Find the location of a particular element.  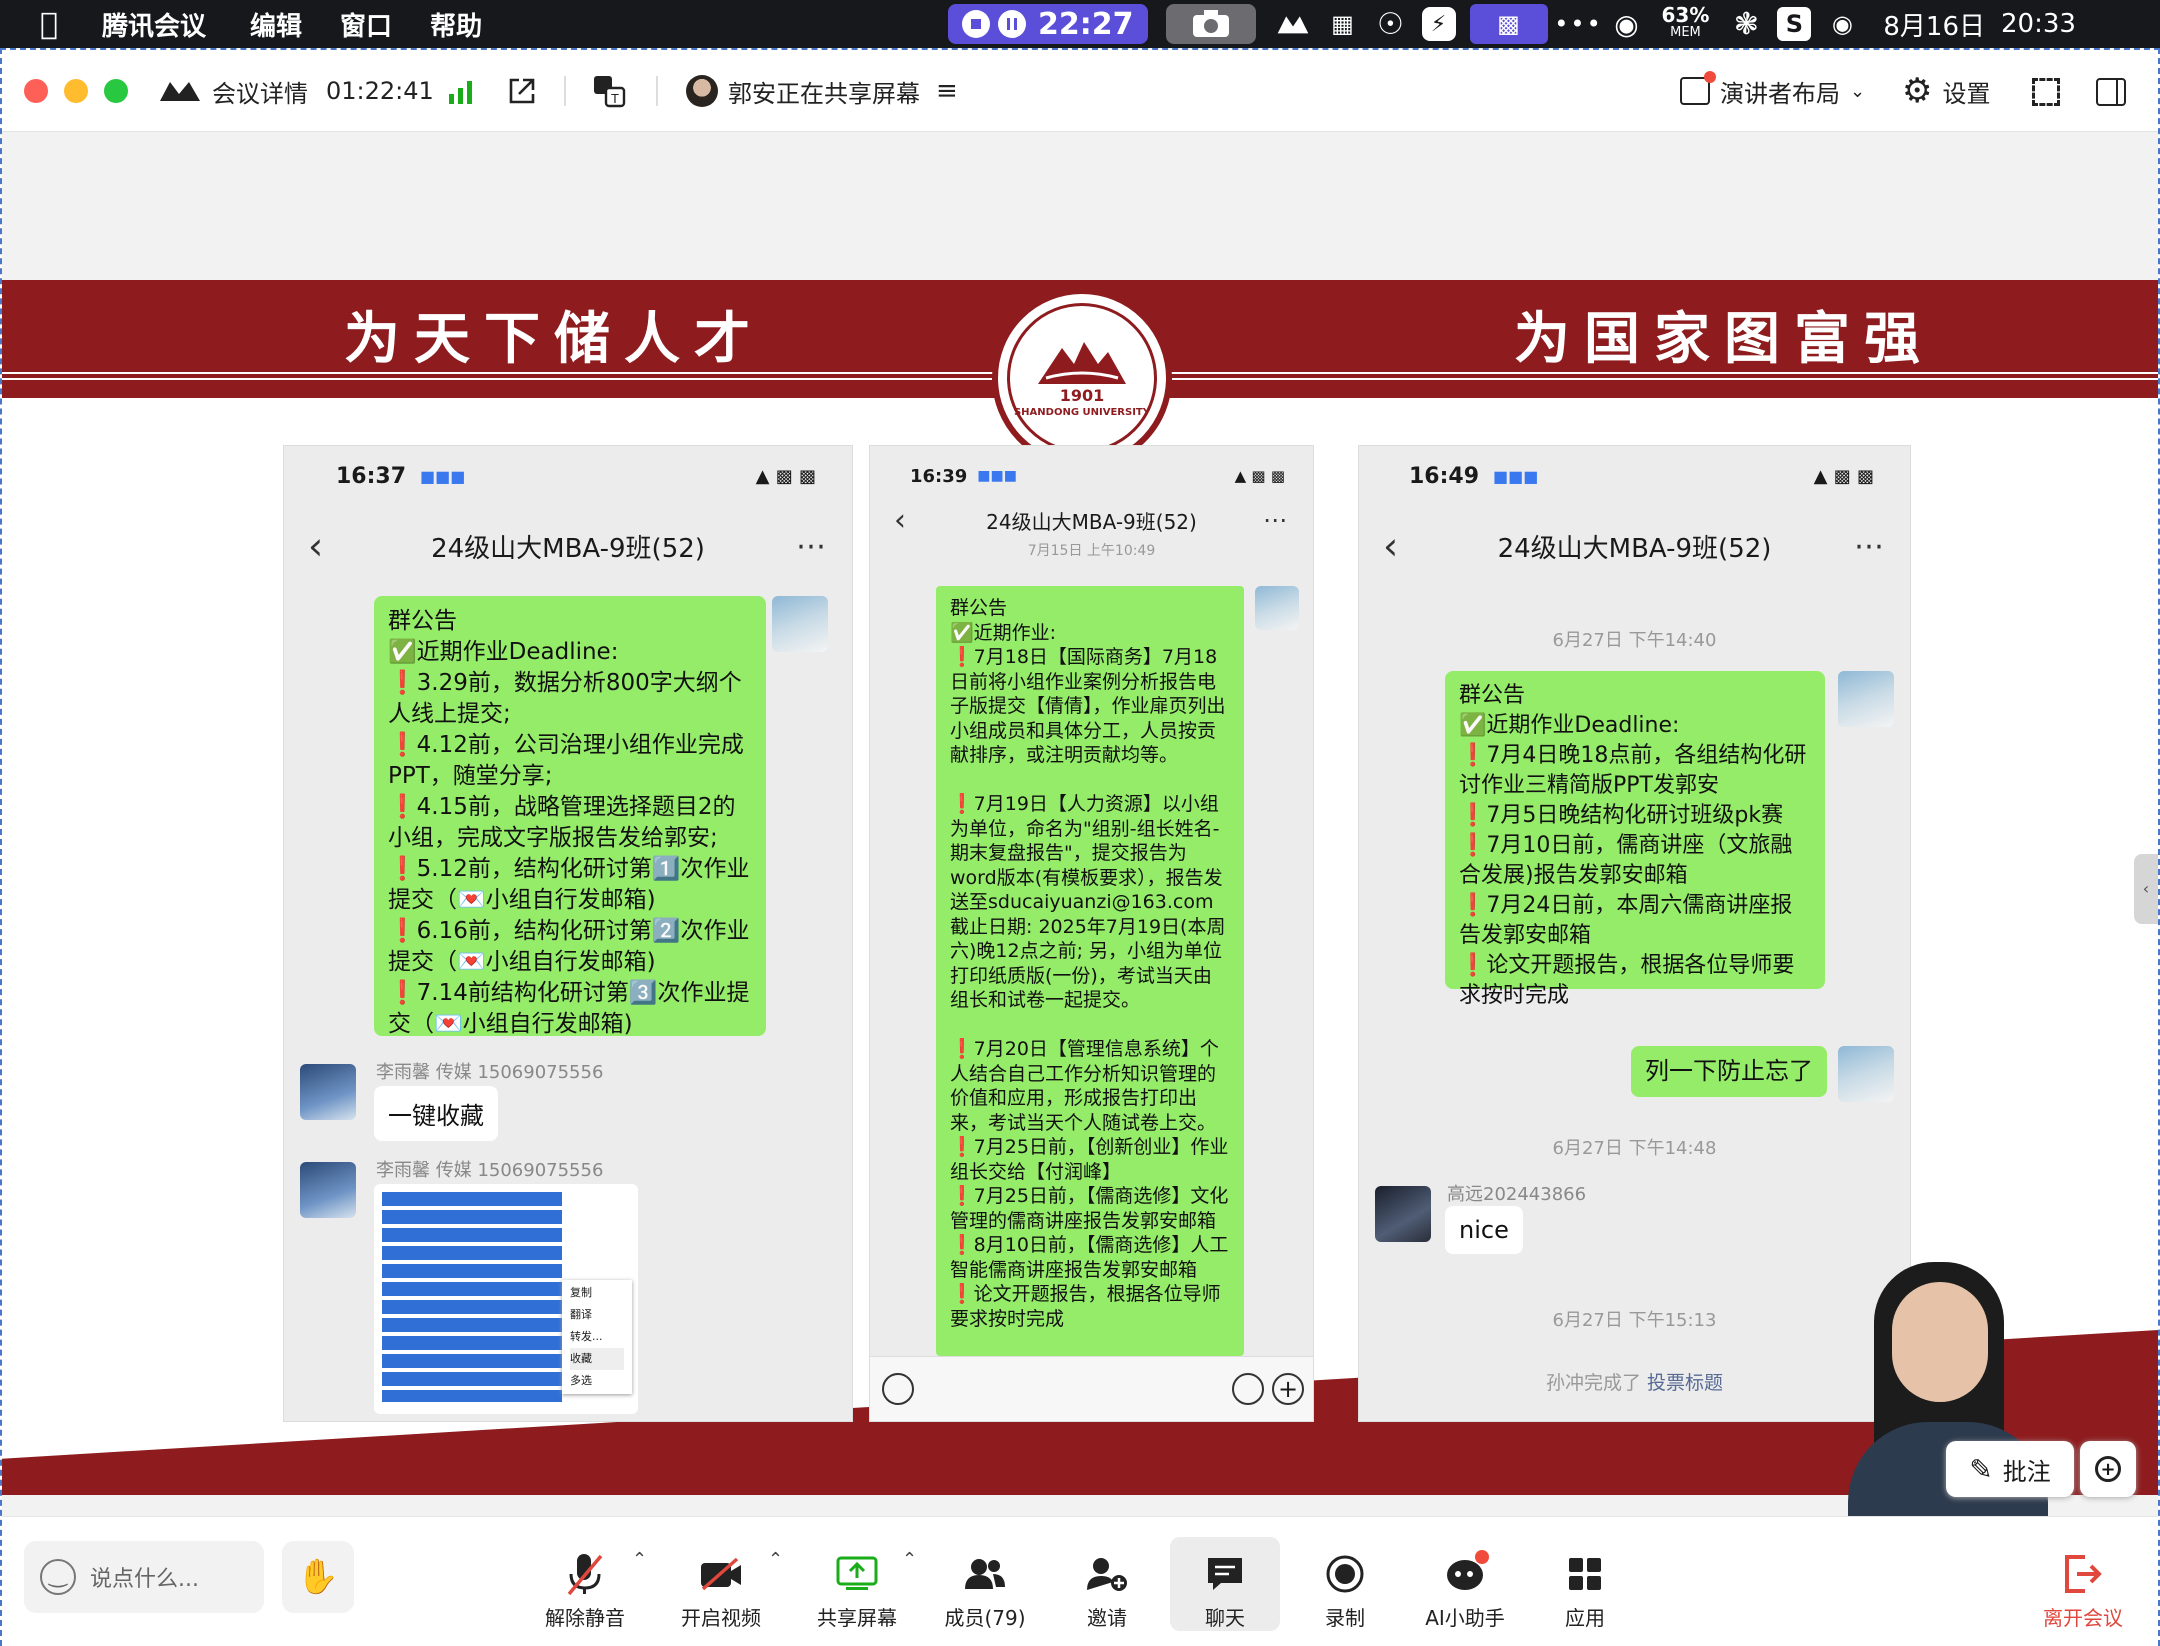

plus-icon: + is located at coordinates (1288, 1389).